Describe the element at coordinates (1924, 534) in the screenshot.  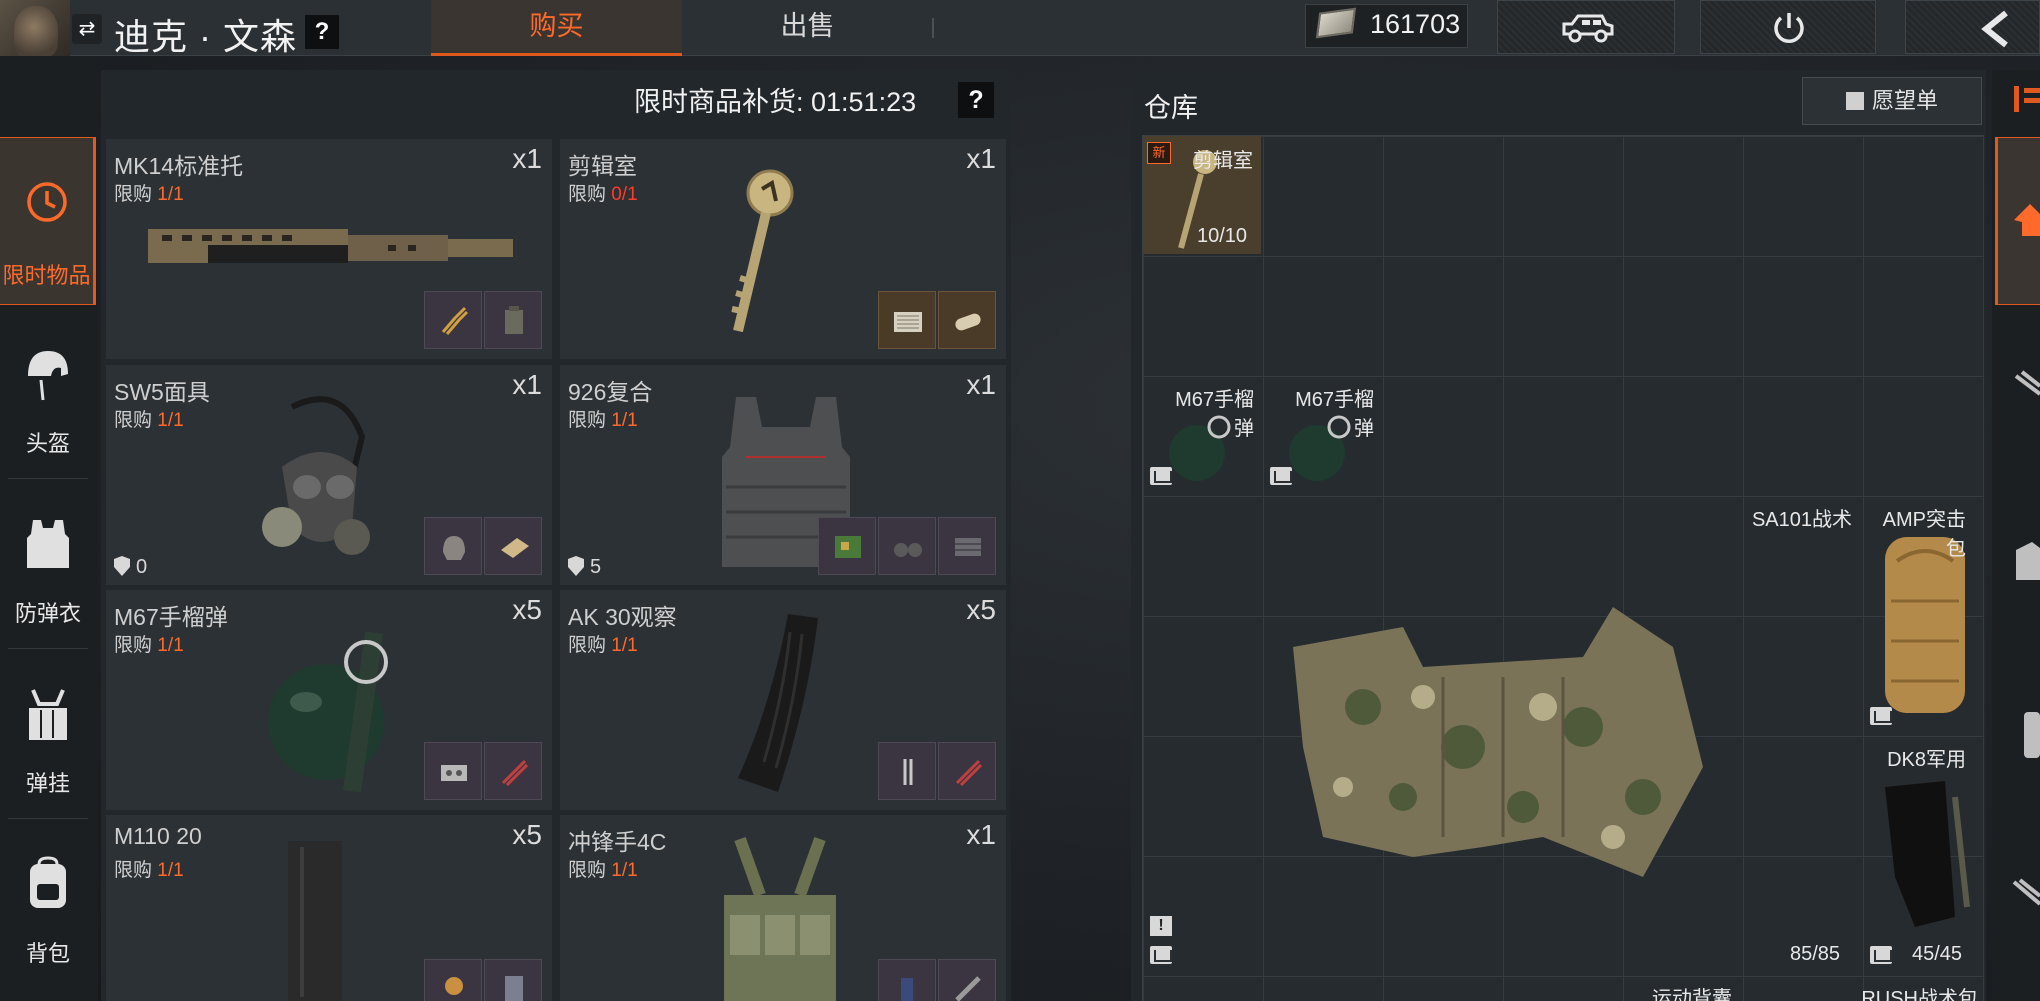
I see `stash-item-name: AMP突击包` at that location.